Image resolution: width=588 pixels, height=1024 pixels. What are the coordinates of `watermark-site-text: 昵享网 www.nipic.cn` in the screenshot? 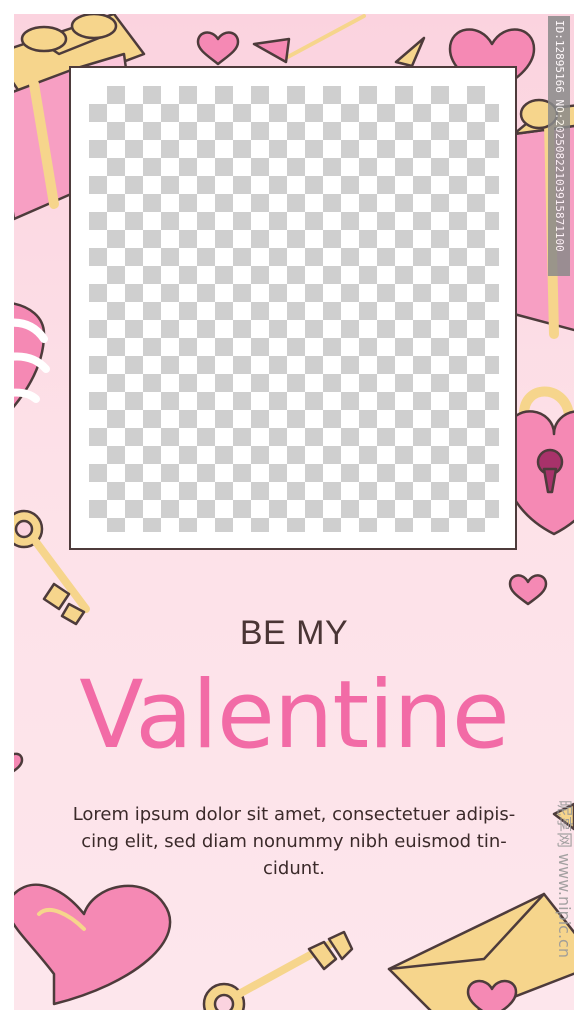 It's located at (564, 879).